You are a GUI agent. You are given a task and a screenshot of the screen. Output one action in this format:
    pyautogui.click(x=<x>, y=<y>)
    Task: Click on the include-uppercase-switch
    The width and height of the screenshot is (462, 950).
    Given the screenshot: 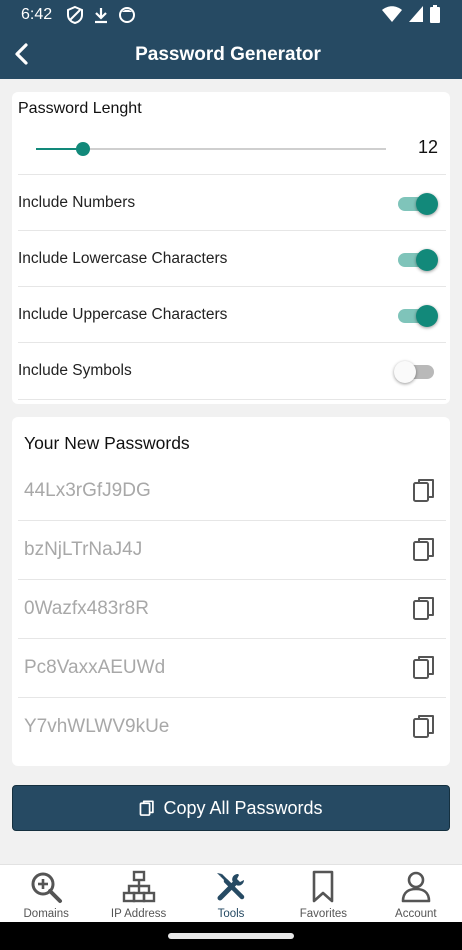 What is the action you would take?
    pyautogui.click(x=418, y=316)
    